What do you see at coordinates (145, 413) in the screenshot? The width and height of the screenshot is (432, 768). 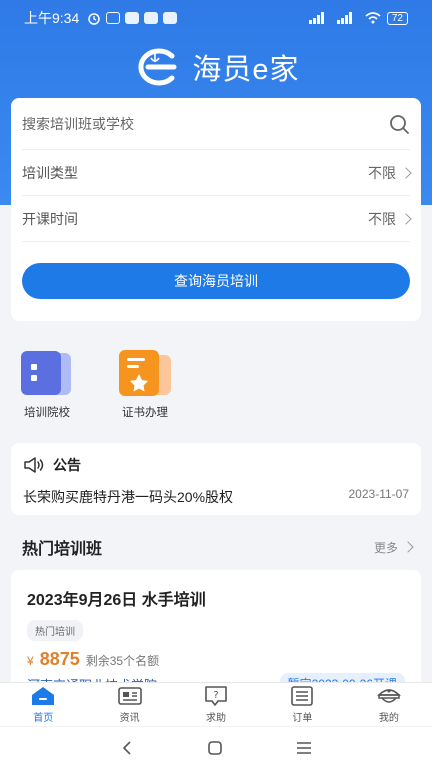 I see `quick-action-label: 证书办理` at bounding box center [145, 413].